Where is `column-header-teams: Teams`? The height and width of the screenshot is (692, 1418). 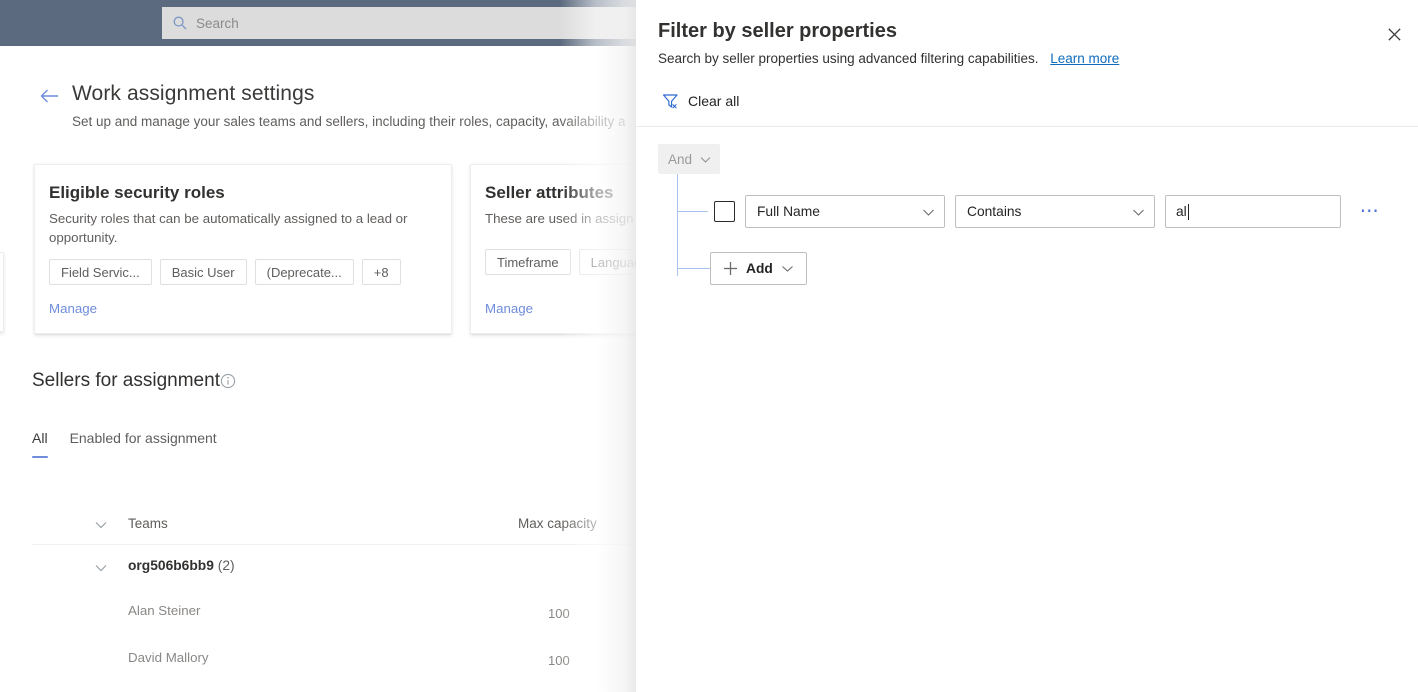
column-header-teams: Teams is located at coordinates (148, 523).